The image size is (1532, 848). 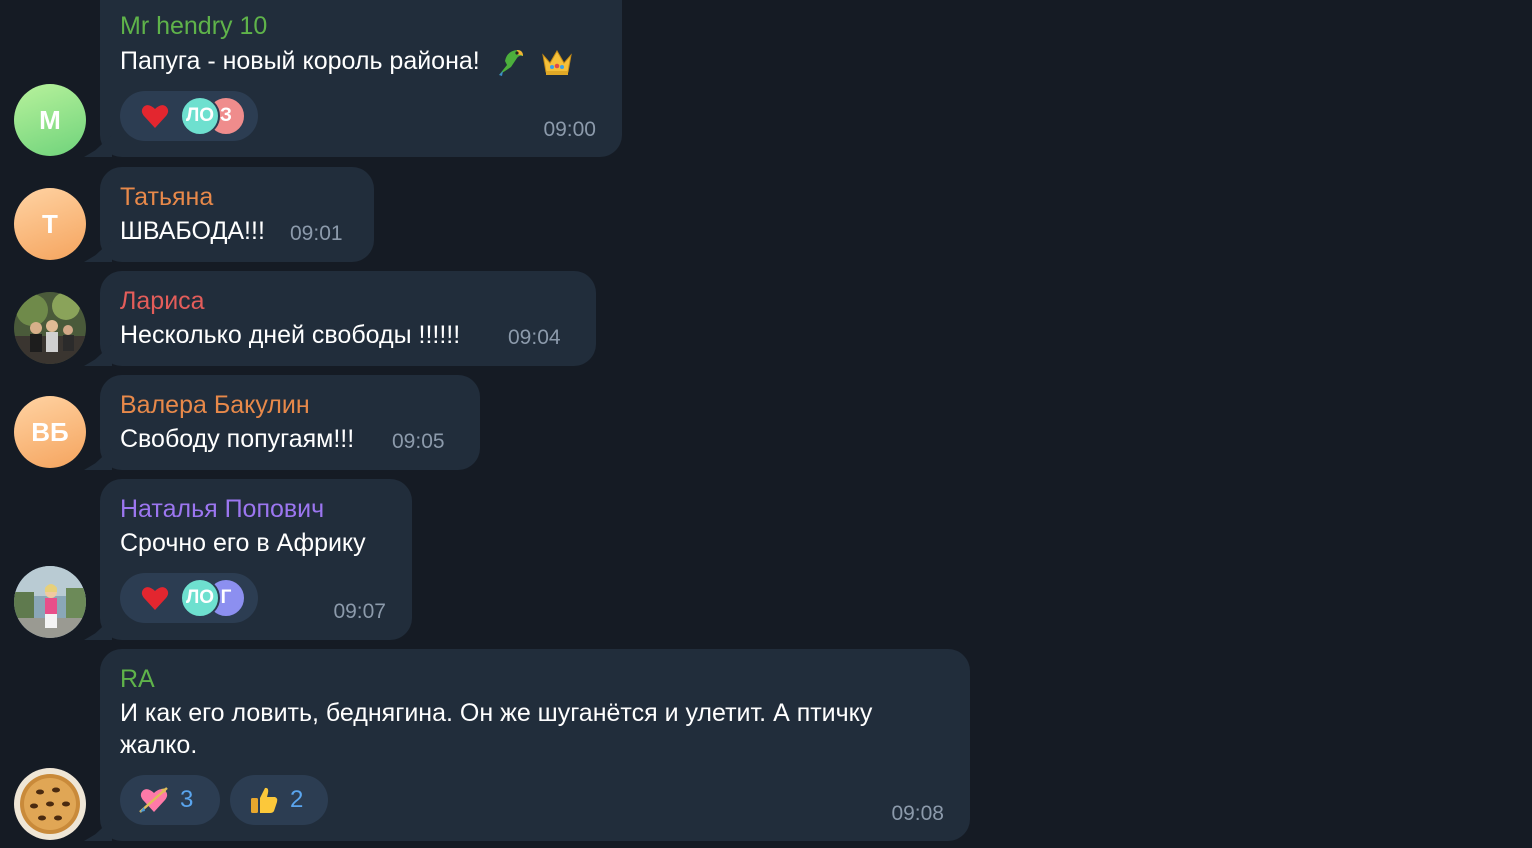 What do you see at coordinates (237, 439) in the screenshot?
I see `message-text: Свободу попугаям!!!` at bounding box center [237, 439].